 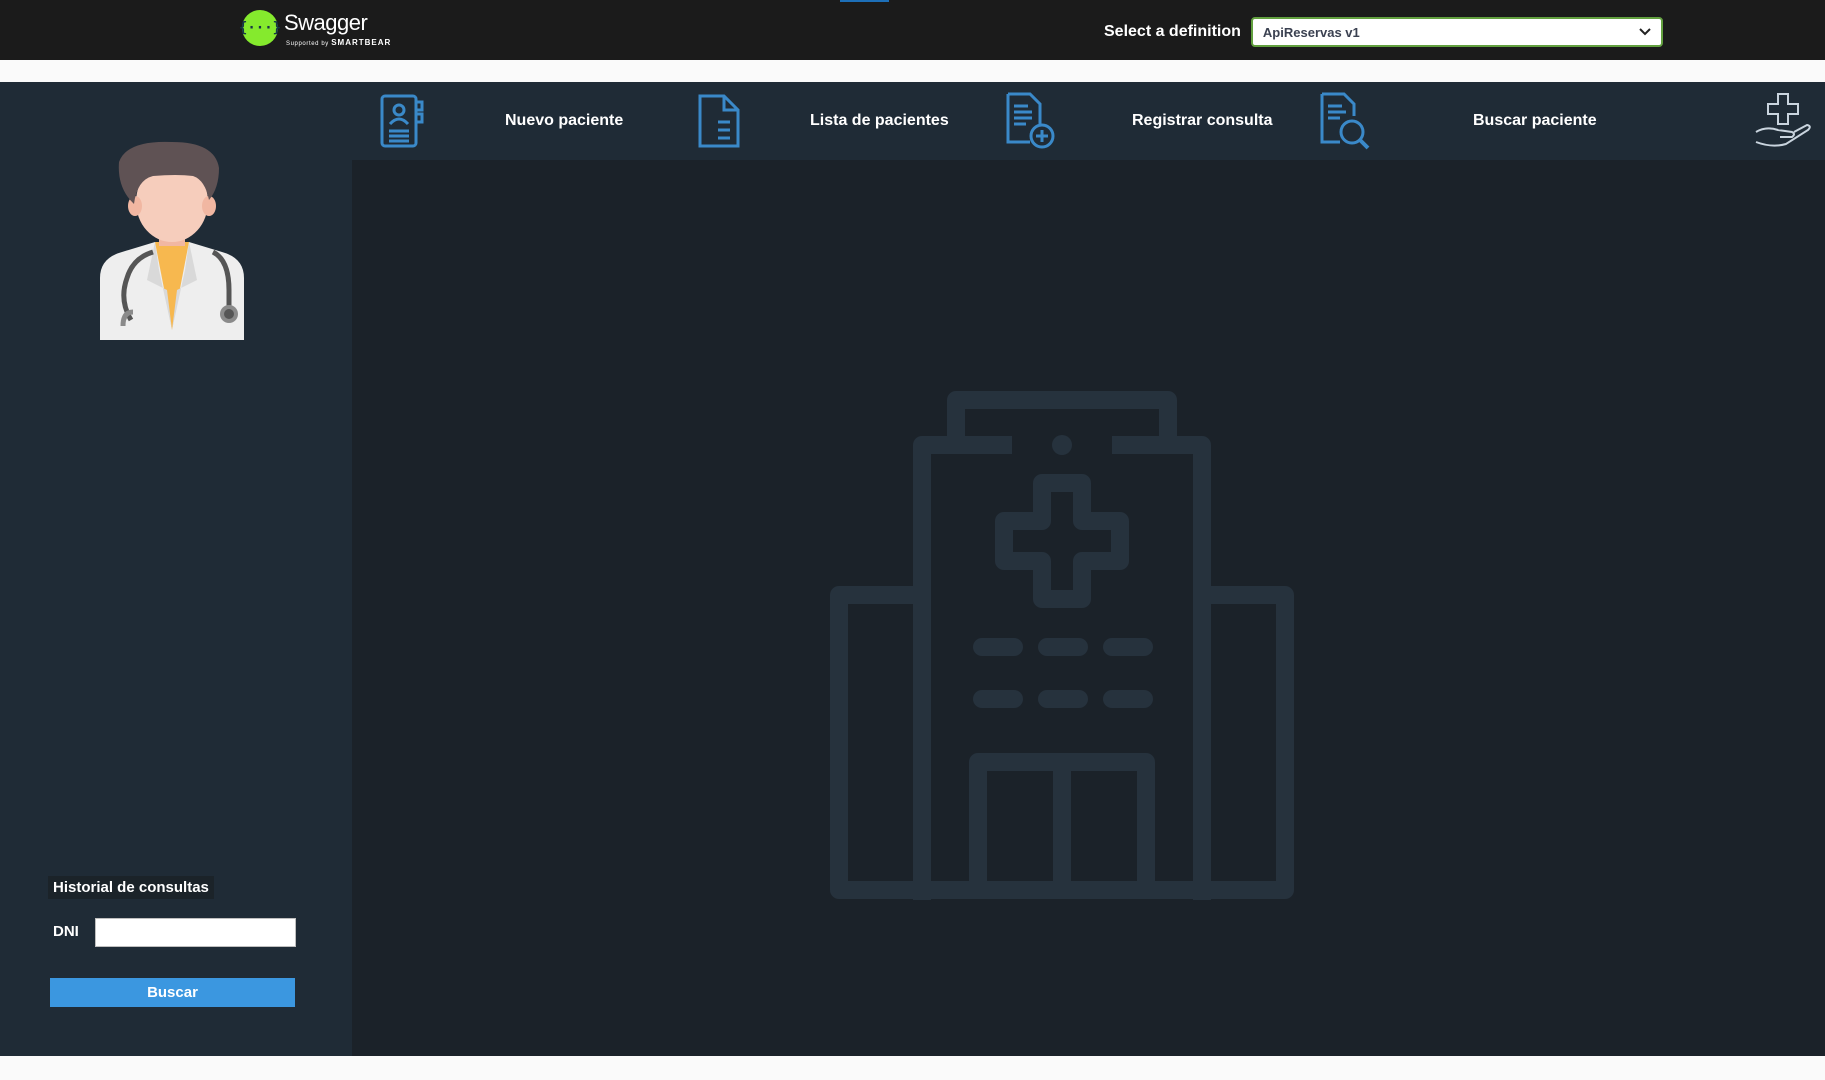 I want to click on document-list-icon, so click(x=719, y=121).